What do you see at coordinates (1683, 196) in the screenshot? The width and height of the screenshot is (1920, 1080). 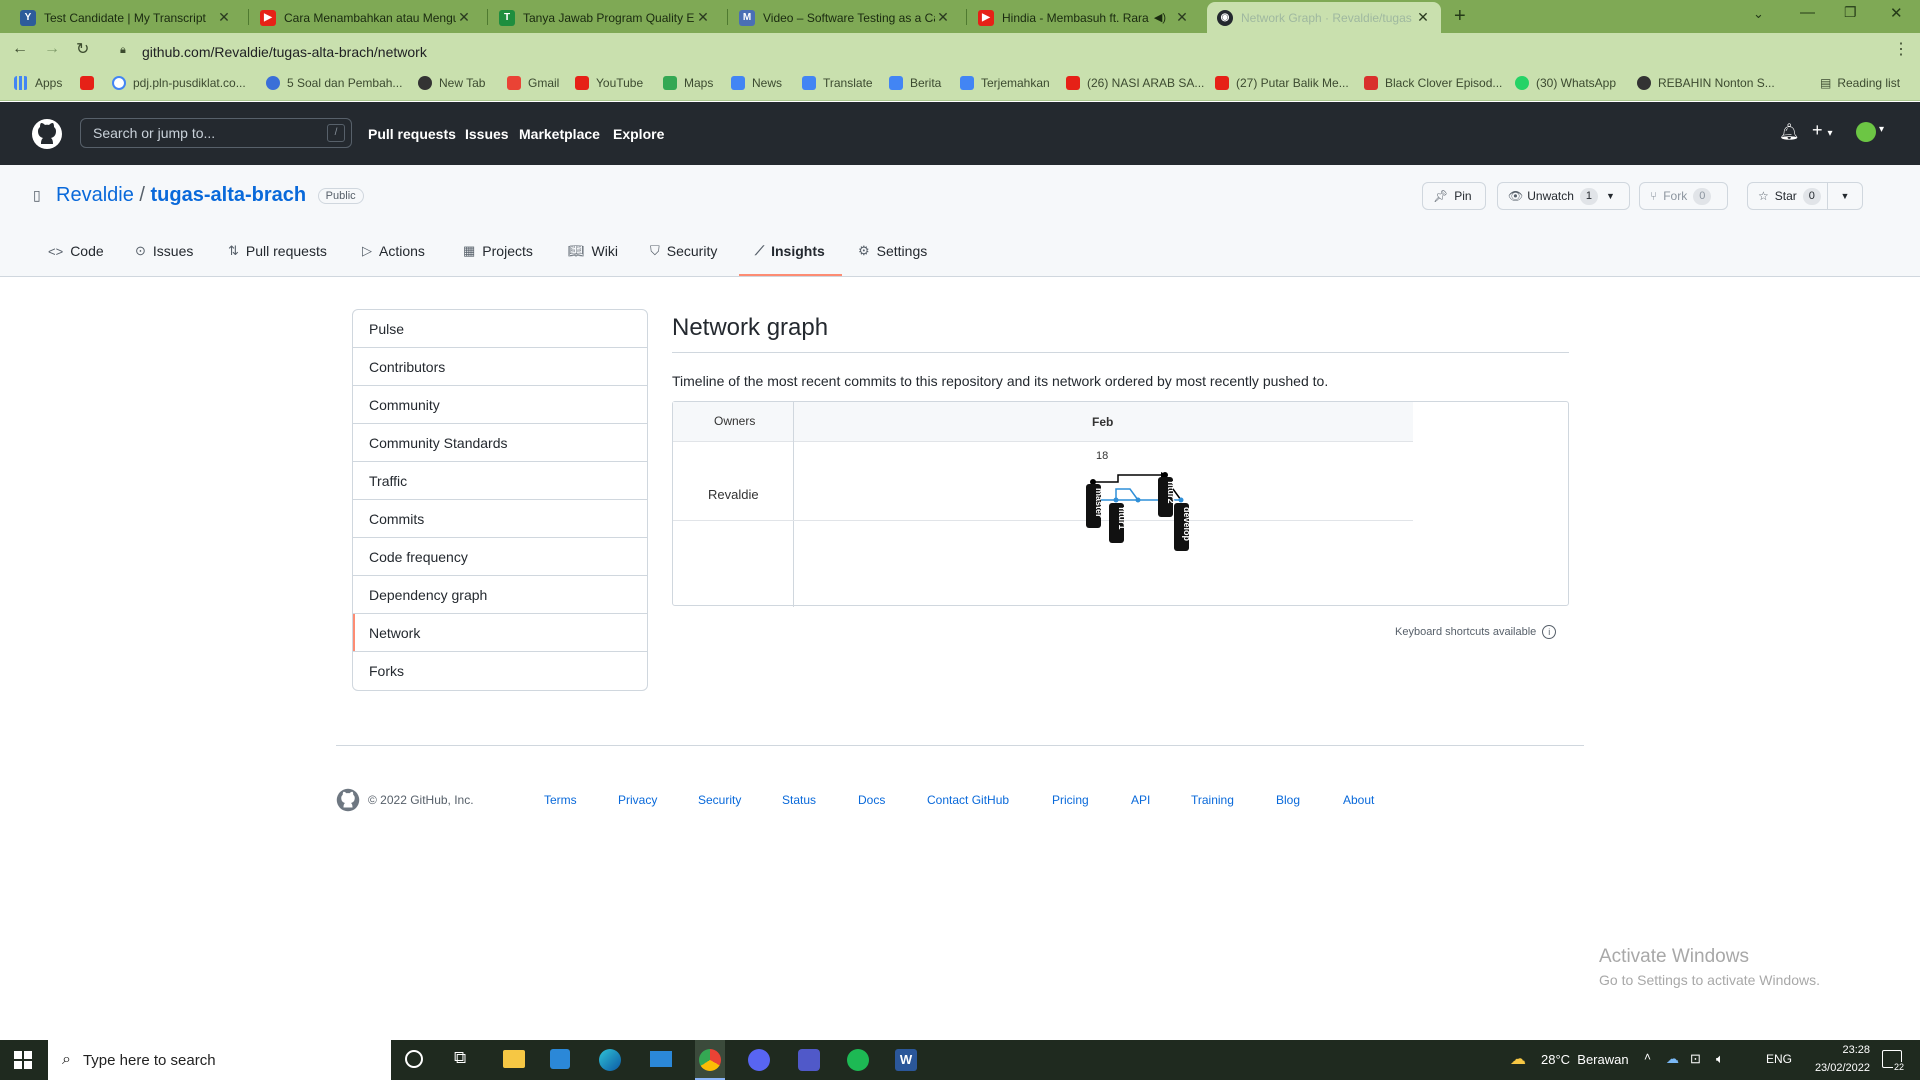 I see `fork-button: ⑂ Fork 0` at bounding box center [1683, 196].